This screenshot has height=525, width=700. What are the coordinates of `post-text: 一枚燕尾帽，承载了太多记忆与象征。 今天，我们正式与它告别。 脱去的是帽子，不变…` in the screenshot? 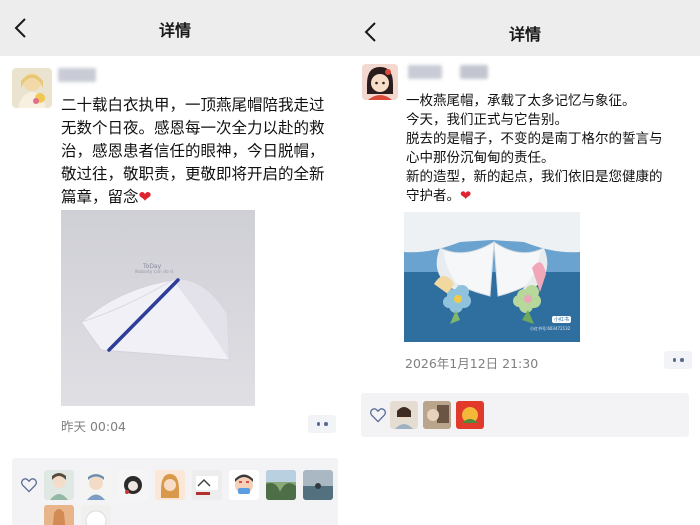 It's located at (552, 149).